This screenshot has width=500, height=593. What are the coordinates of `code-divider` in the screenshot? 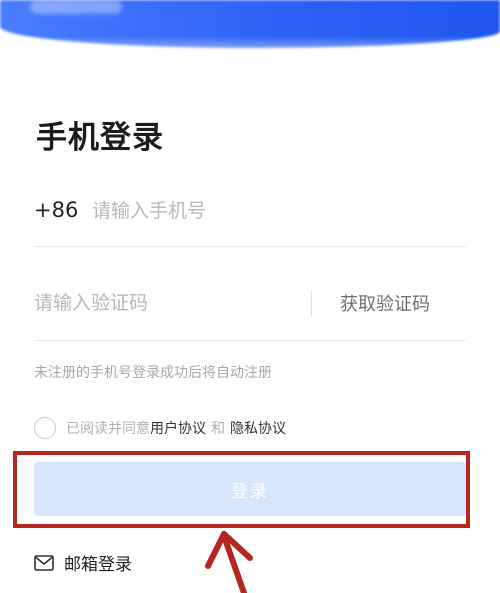 It's located at (311, 303).